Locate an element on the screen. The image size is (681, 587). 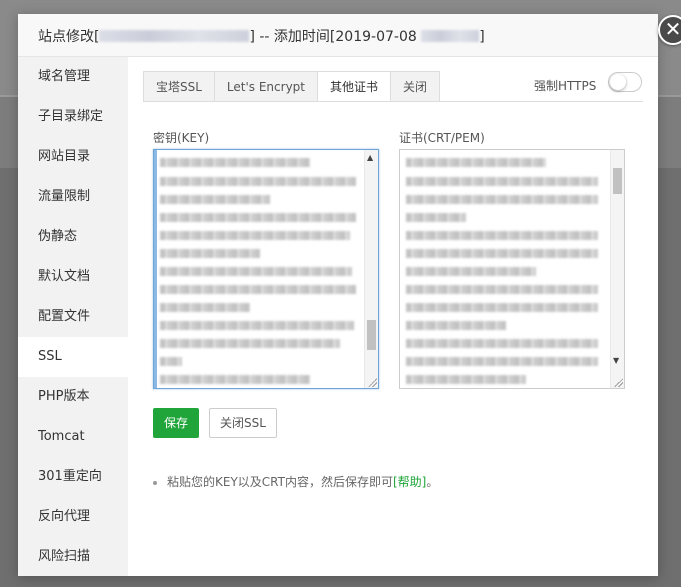
redacted-time is located at coordinates (450, 36).